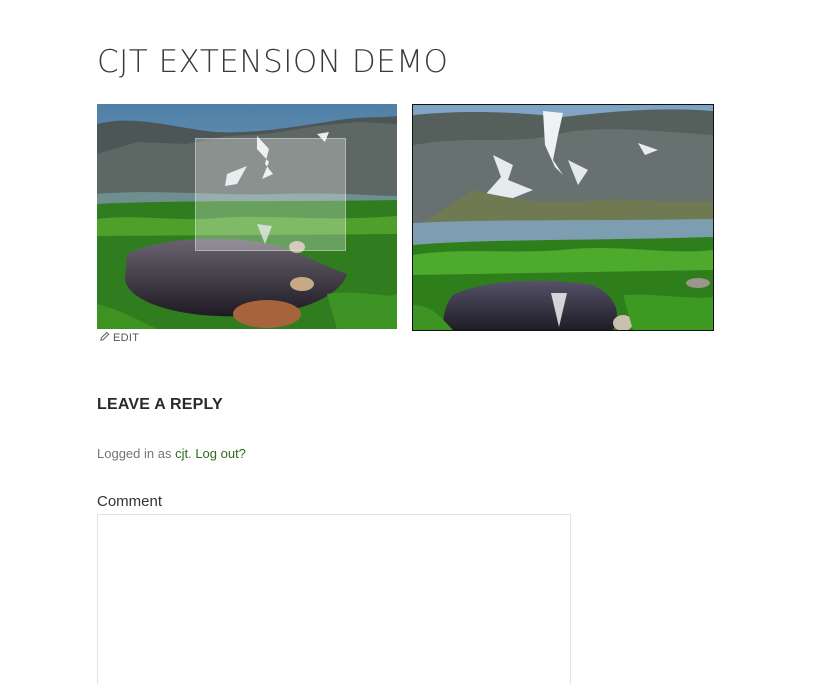 Image resolution: width=825 pixels, height=684 pixels. Describe the element at coordinates (270, 194) in the screenshot. I see `zoom-lens-overlay` at that location.